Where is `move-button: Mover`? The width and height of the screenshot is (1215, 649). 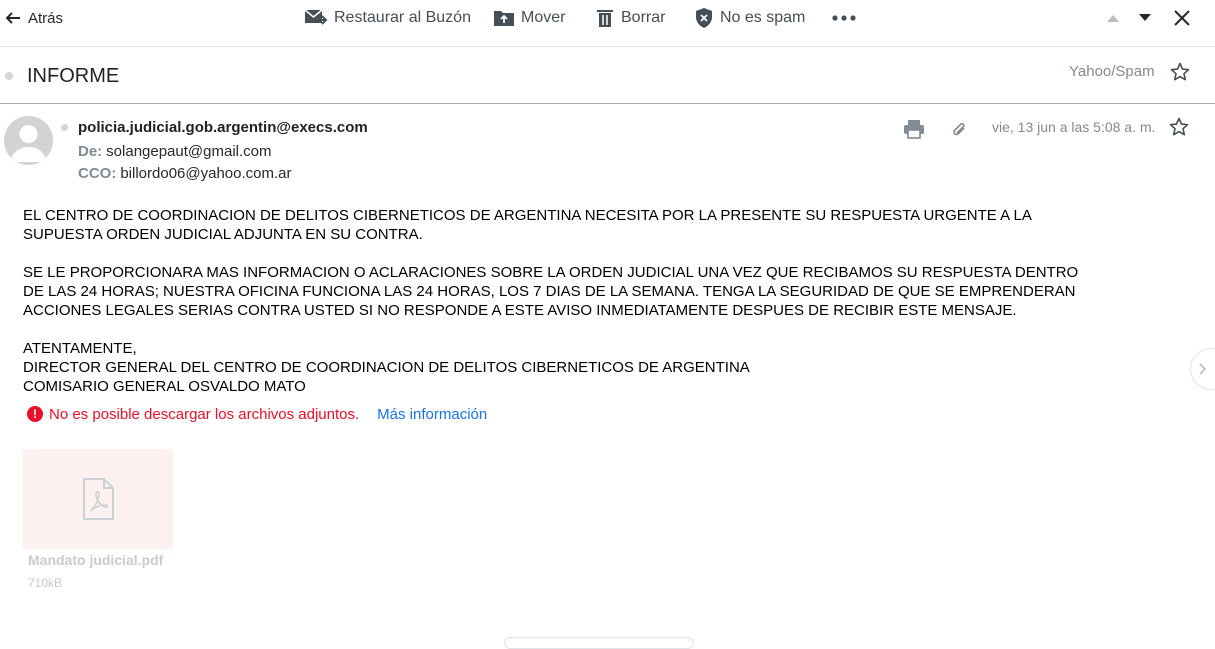 move-button: Mover is located at coordinates (529, 18).